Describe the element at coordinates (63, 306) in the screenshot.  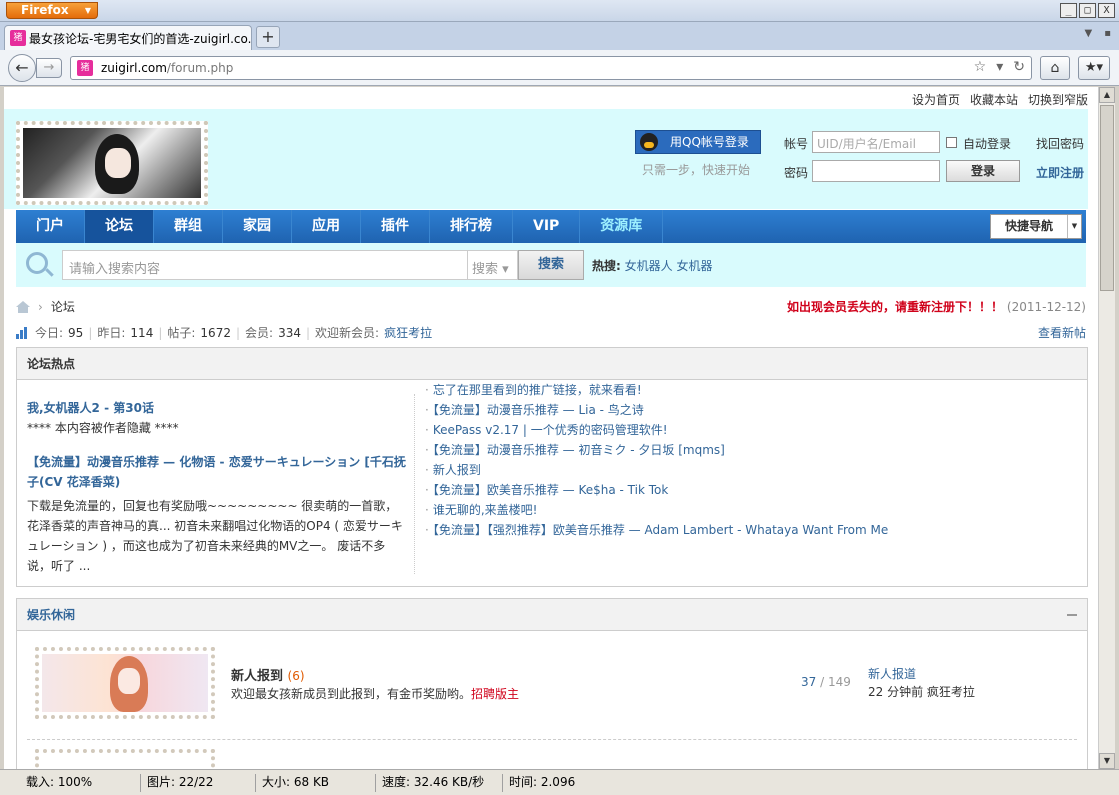
I see `breadcrumb-current: 论坛` at that location.